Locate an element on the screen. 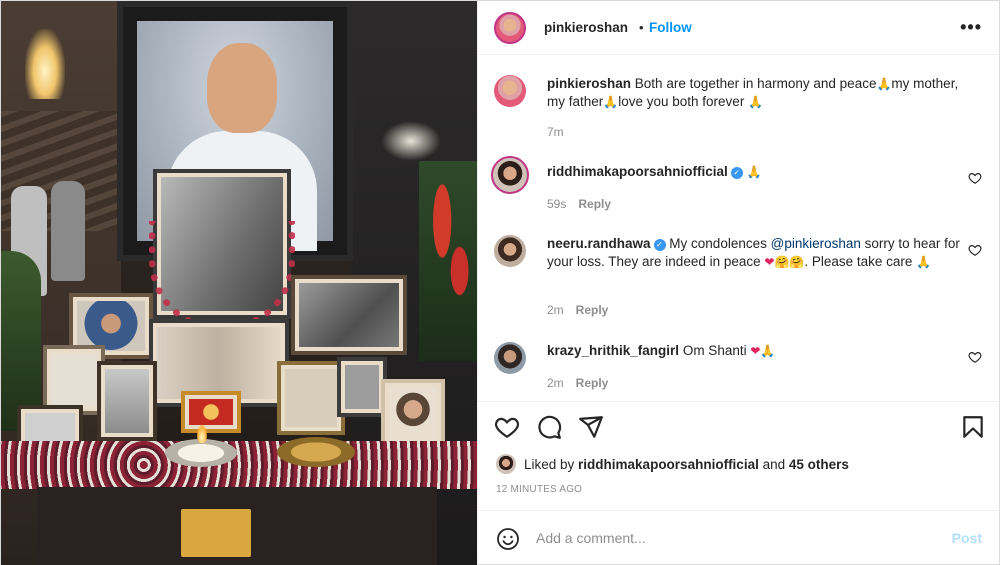  caption-time: 7m is located at coordinates (555, 132).